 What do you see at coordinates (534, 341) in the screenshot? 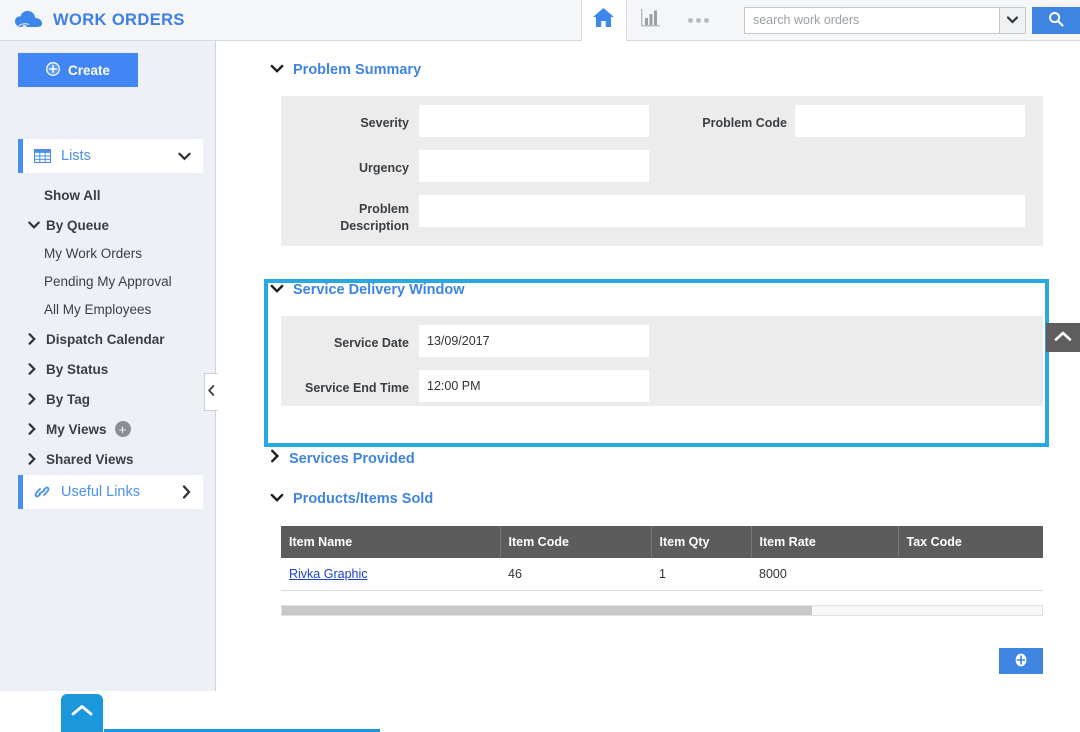
I see `service-date-input` at bounding box center [534, 341].